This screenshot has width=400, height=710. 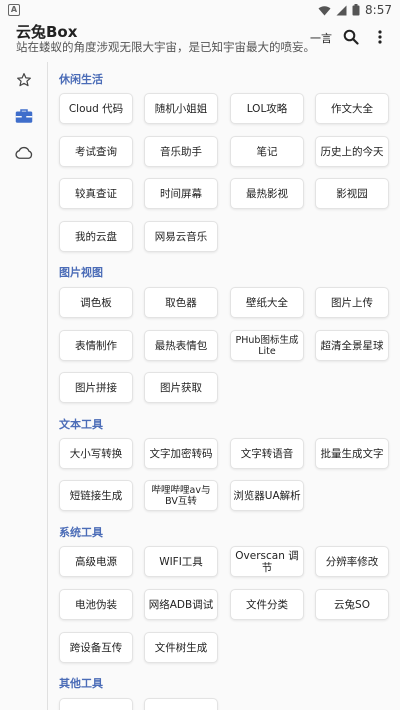 What do you see at coordinates (81, 683) in the screenshot?
I see `section-title: 其他工具` at bounding box center [81, 683].